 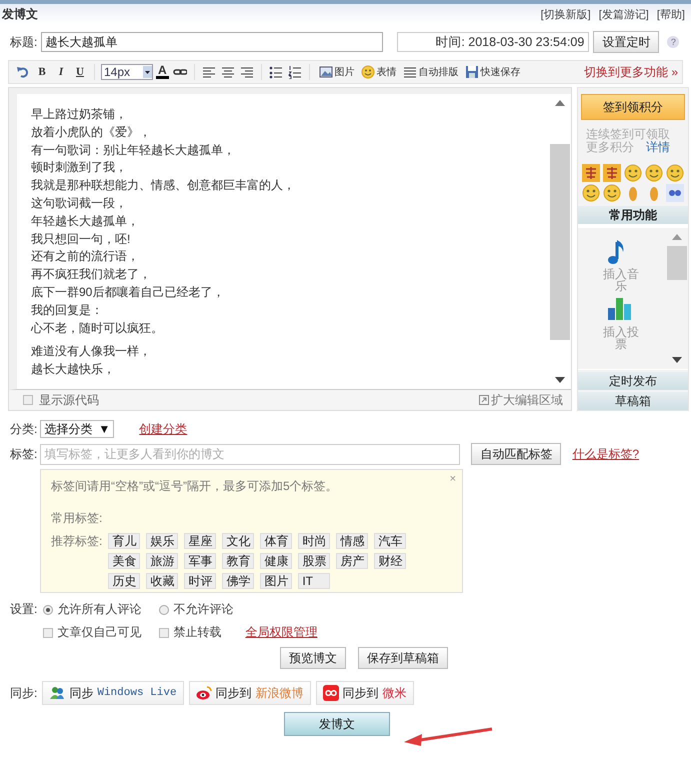 What do you see at coordinates (430, 72) in the screenshot?
I see `autoformat-button: 自动排版` at bounding box center [430, 72].